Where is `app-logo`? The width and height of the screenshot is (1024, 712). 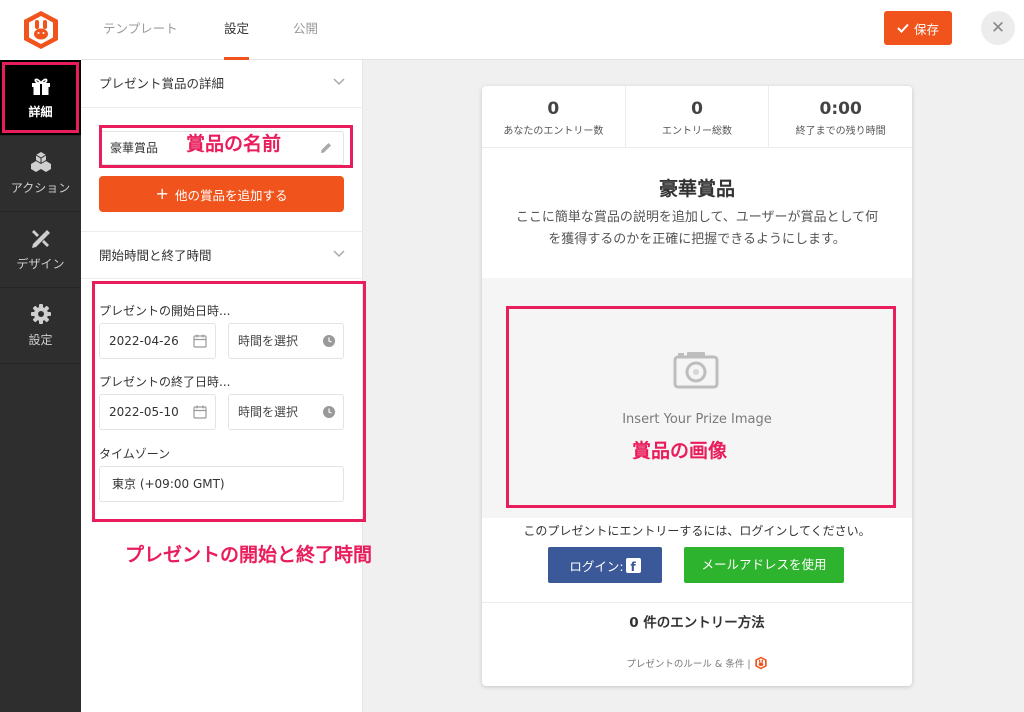 app-logo is located at coordinates (40, 30).